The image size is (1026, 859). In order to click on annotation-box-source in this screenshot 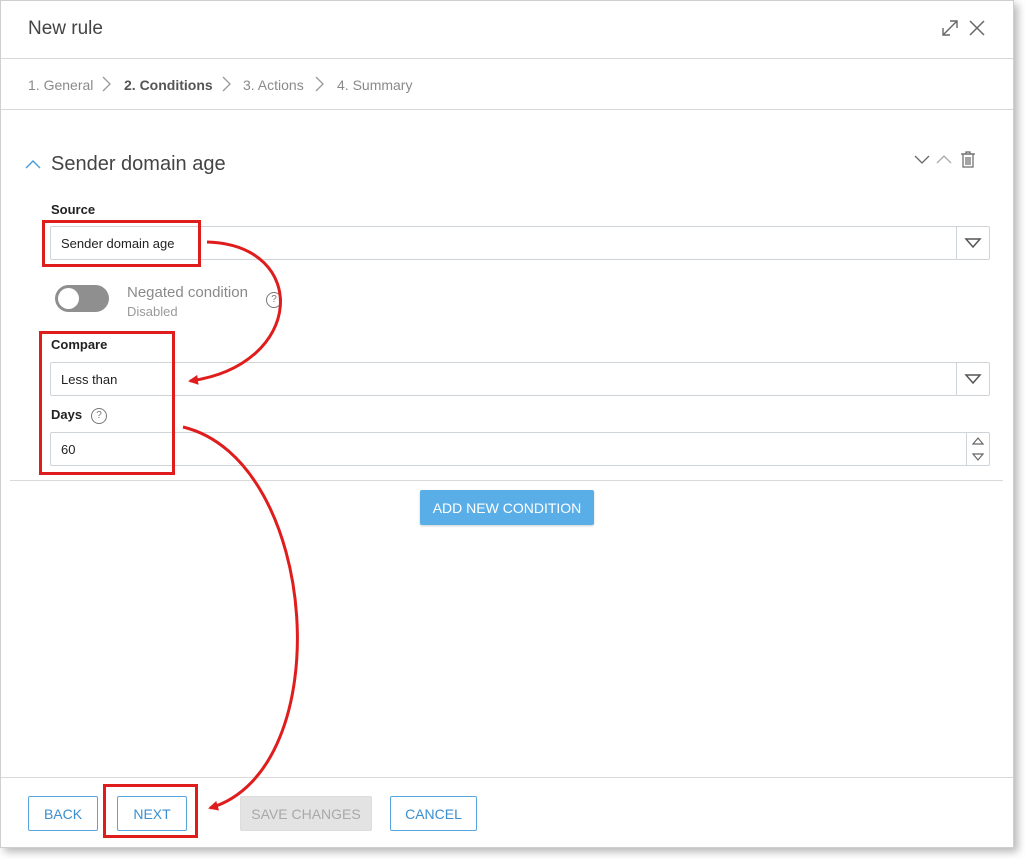, I will do `click(121, 243)`.